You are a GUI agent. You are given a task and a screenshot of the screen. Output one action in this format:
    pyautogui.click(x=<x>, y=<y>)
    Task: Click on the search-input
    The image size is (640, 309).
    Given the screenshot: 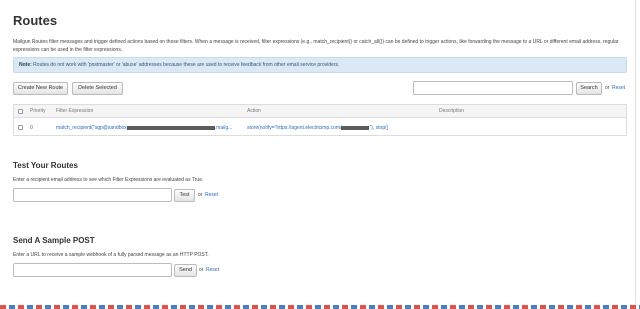 What is the action you would take?
    pyautogui.click(x=493, y=88)
    